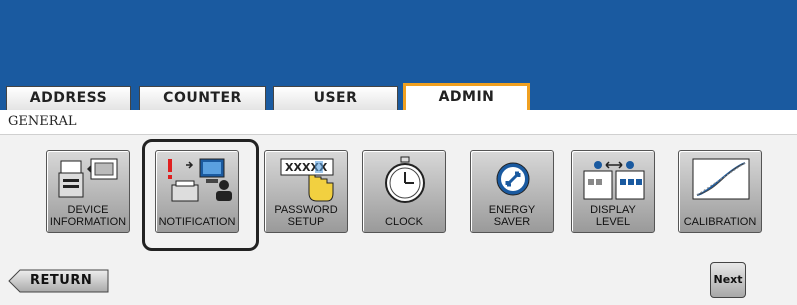  I want to click on tab-bar: ADDRESS COUNTER USER ADMIN, so click(398, 96).